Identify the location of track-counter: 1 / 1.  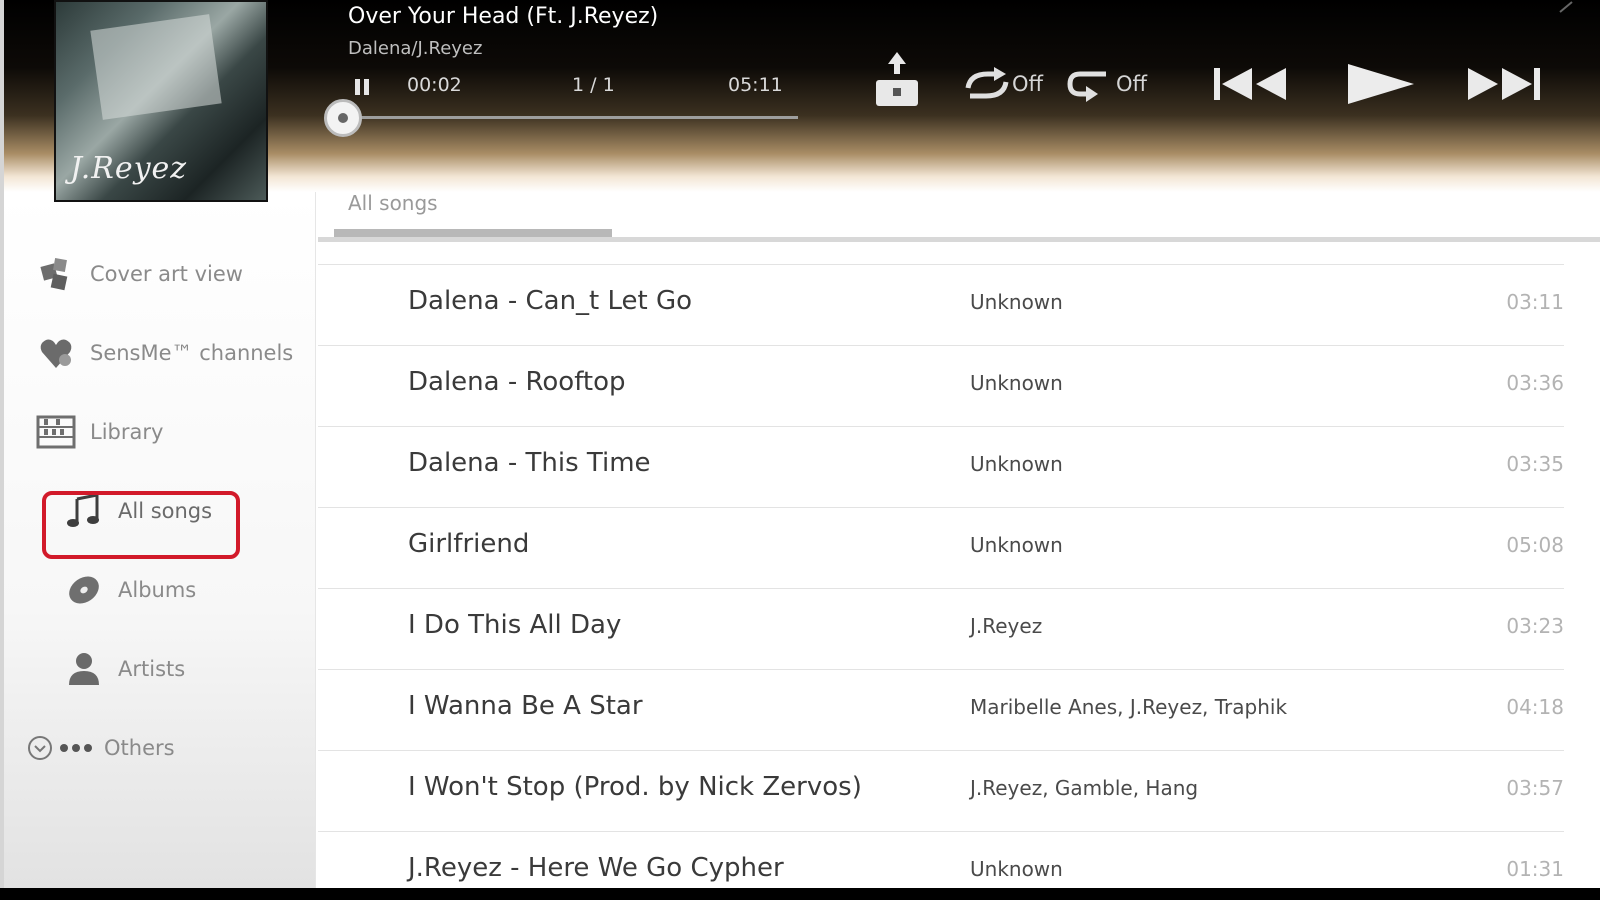
(593, 85).